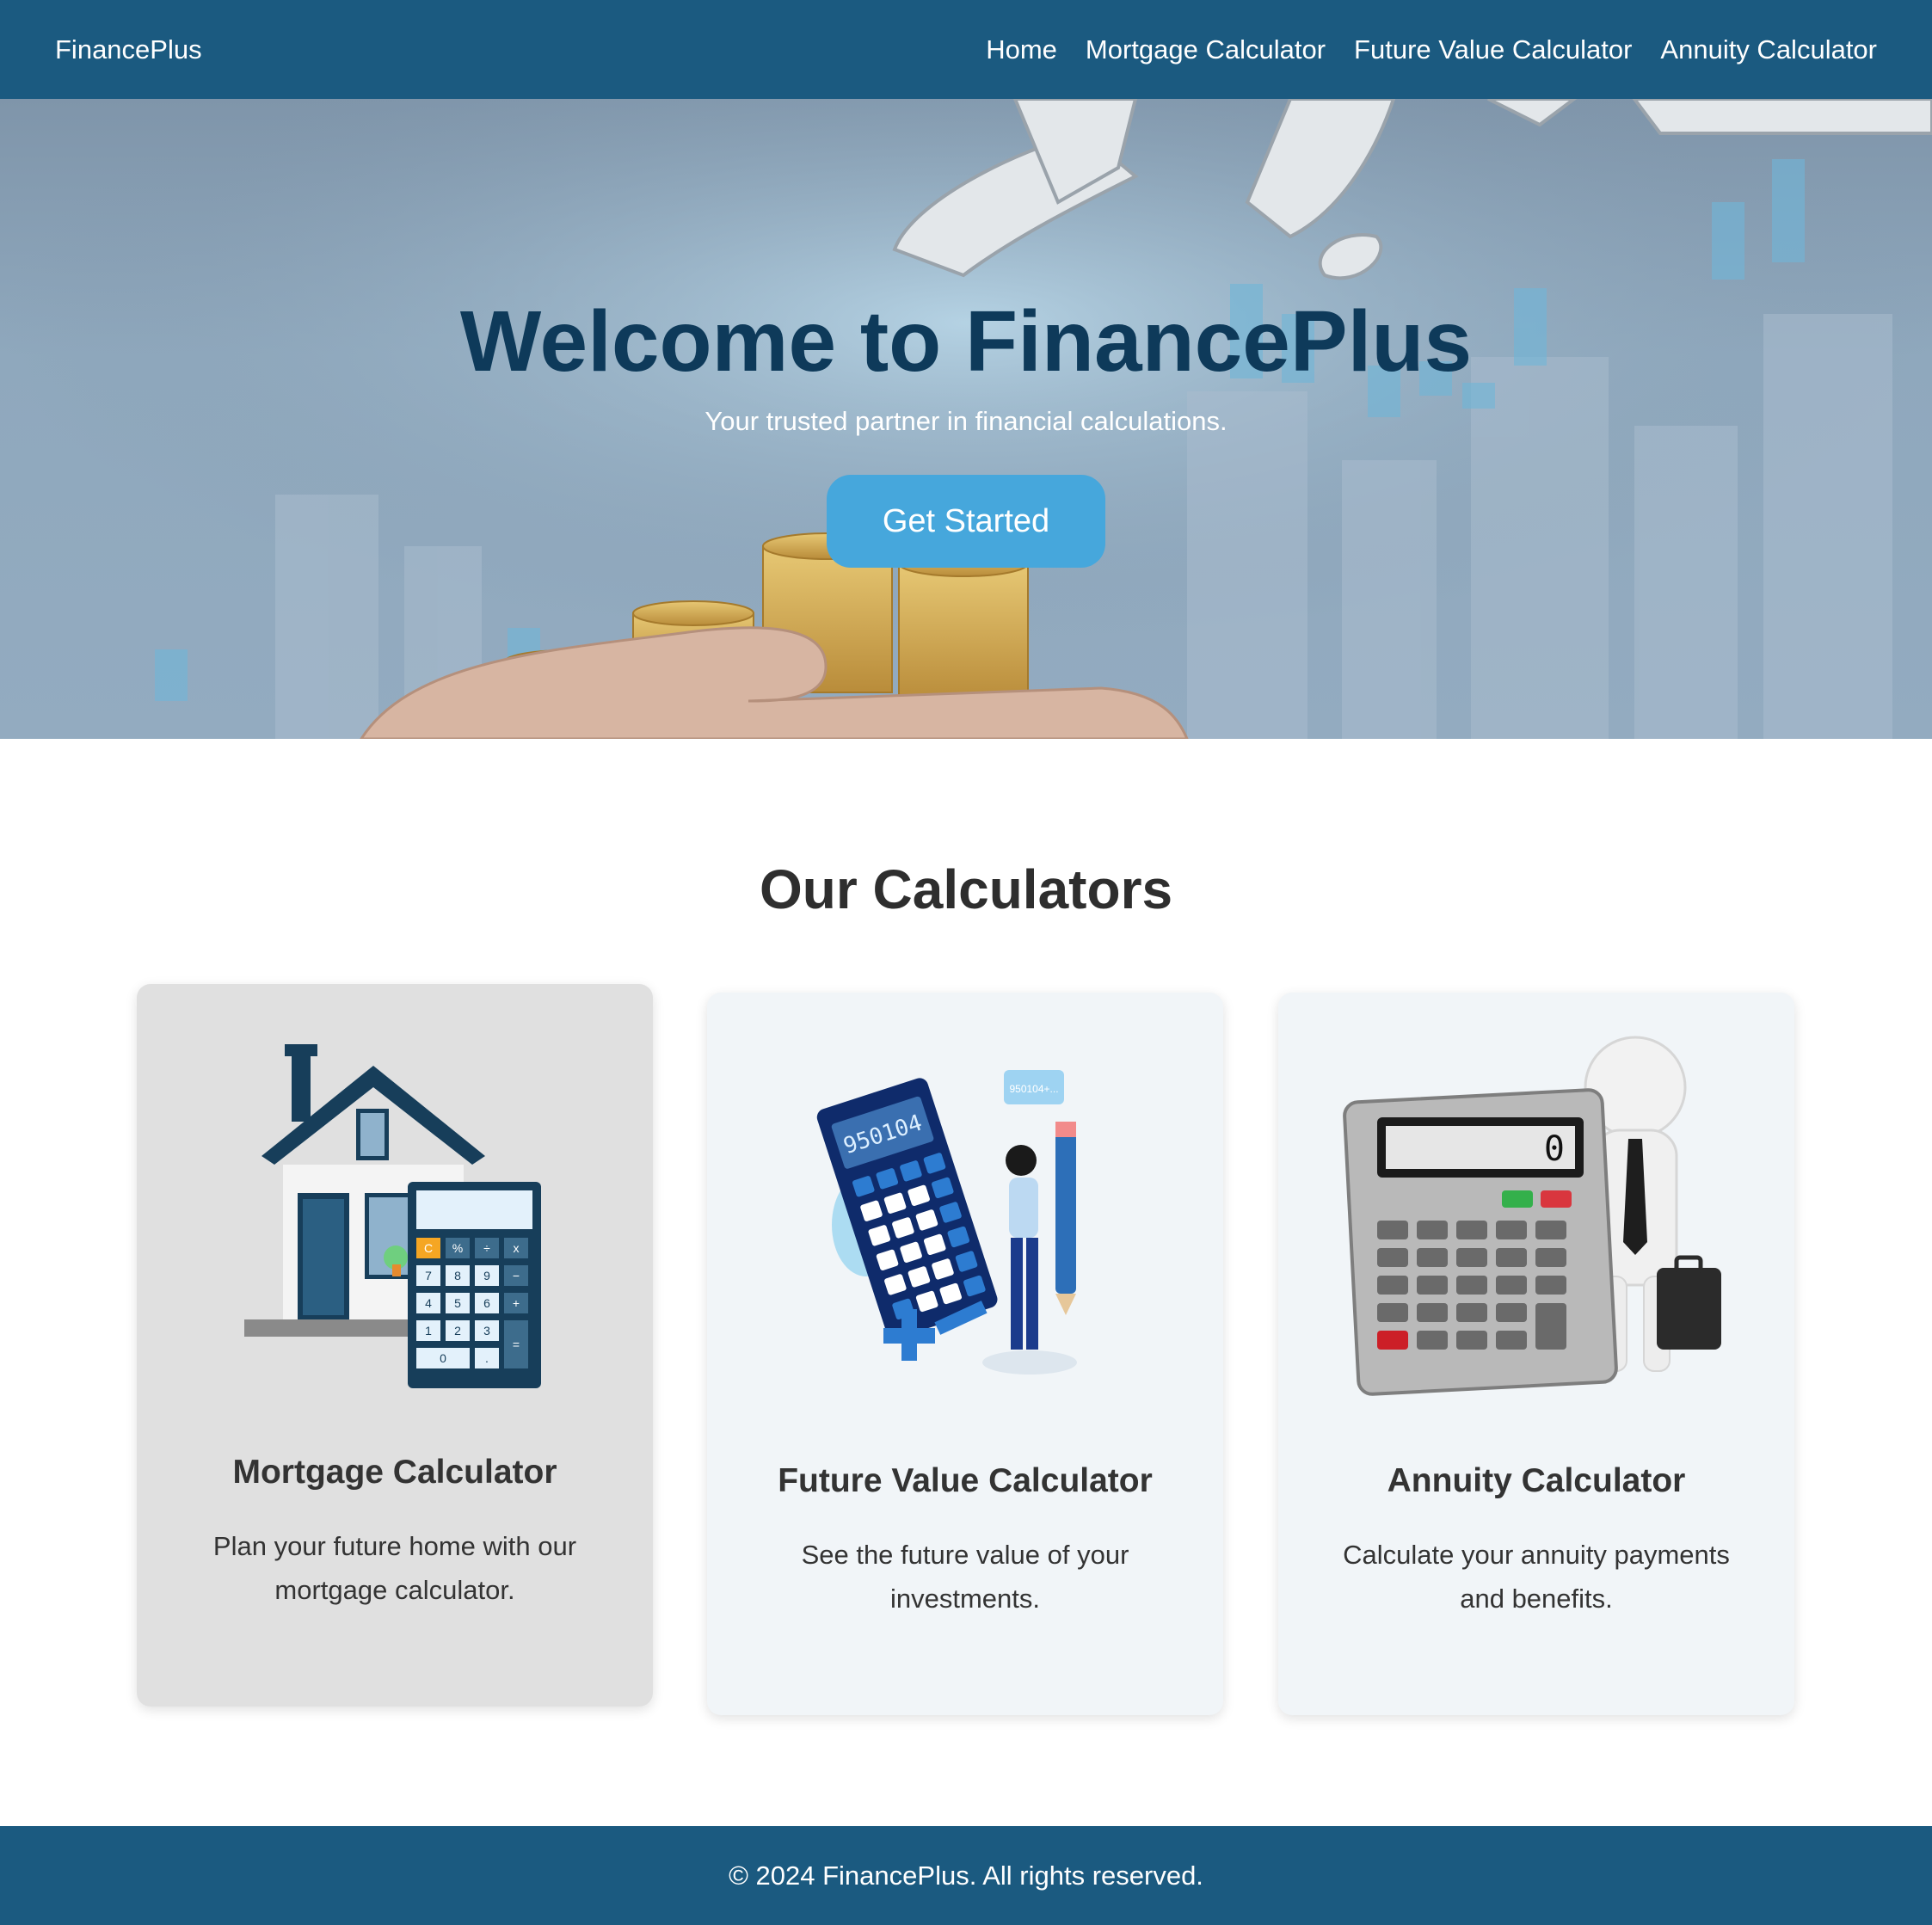 This screenshot has height=1925, width=1932. I want to click on card-title: Mortgage Calculator, so click(394, 1472).